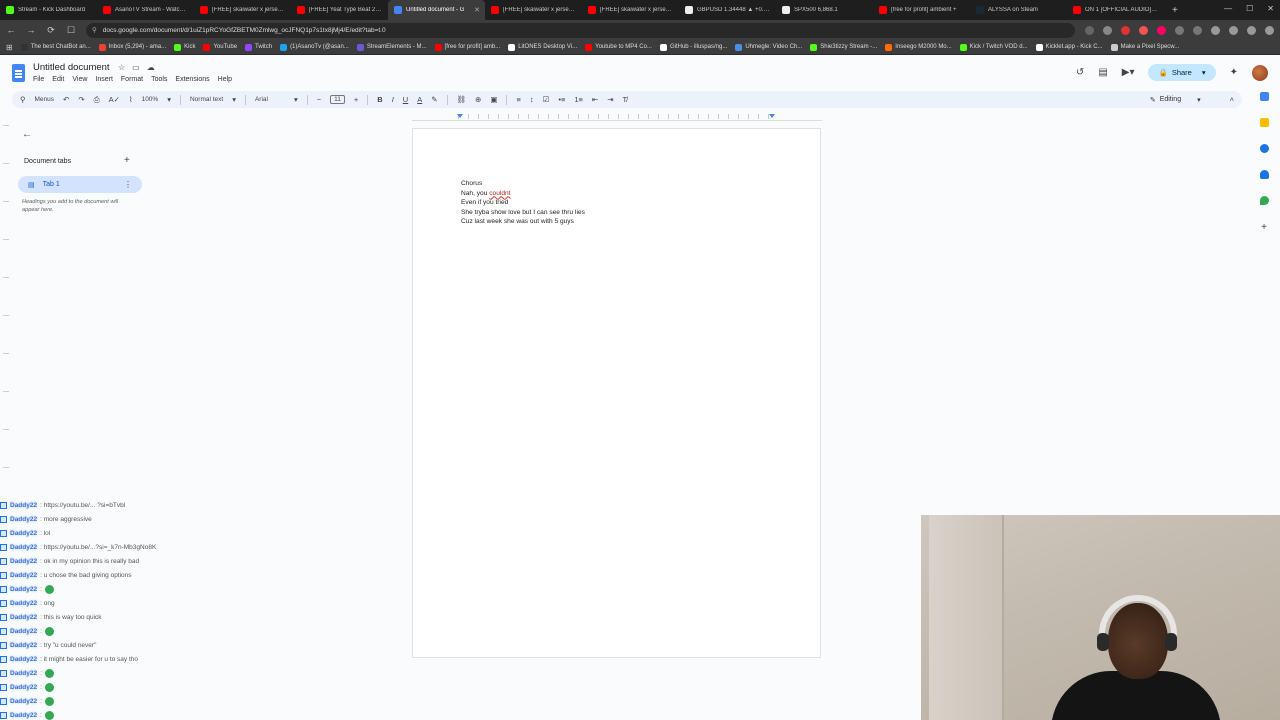 This screenshot has height=720, width=1280. What do you see at coordinates (45, 99) in the screenshot?
I see `menus-search: Menus` at bounding box center [45, 99].